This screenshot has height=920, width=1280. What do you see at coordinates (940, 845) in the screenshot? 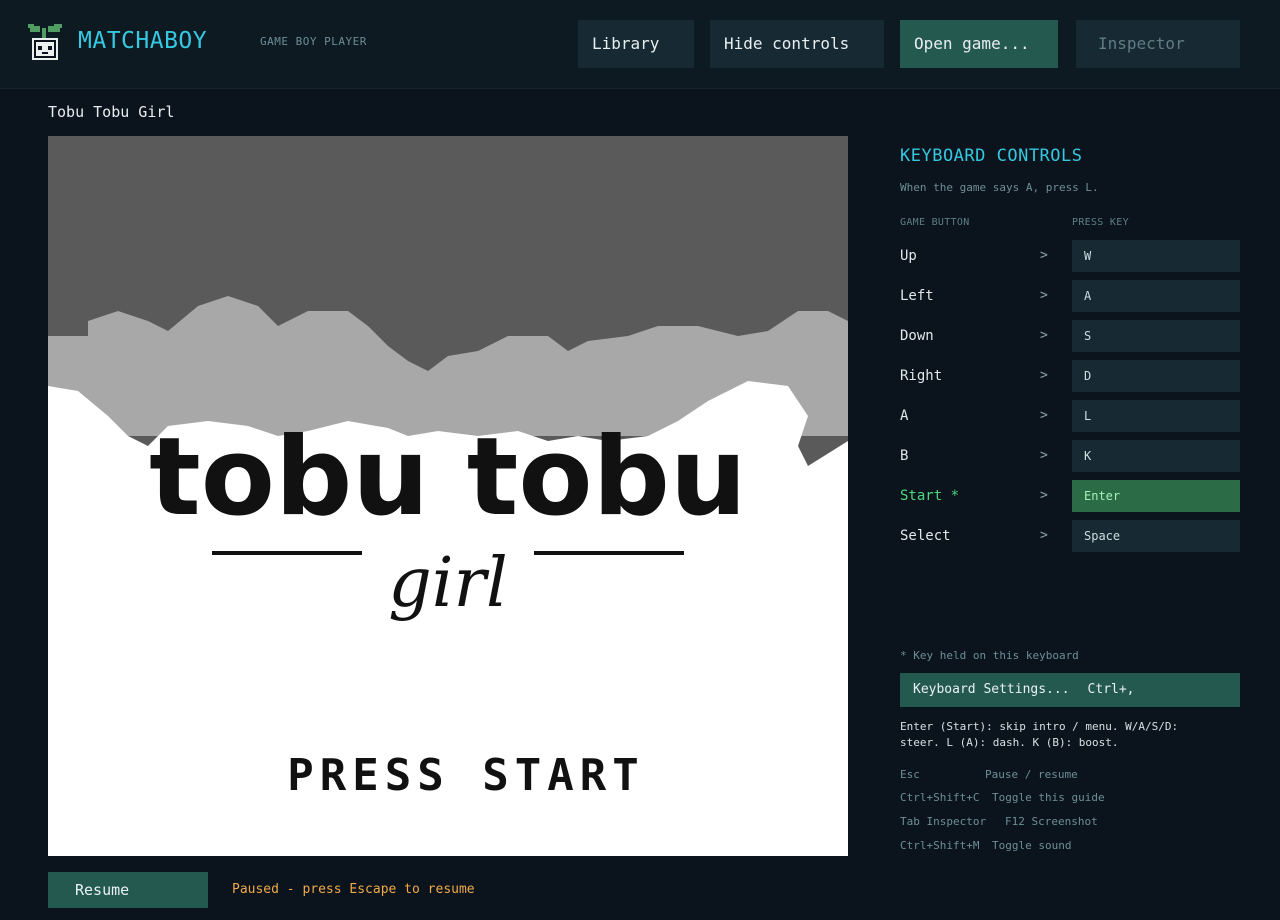
I see `shortcut-key: Ctrl+Shift+M` at bounding box center [940, 845].